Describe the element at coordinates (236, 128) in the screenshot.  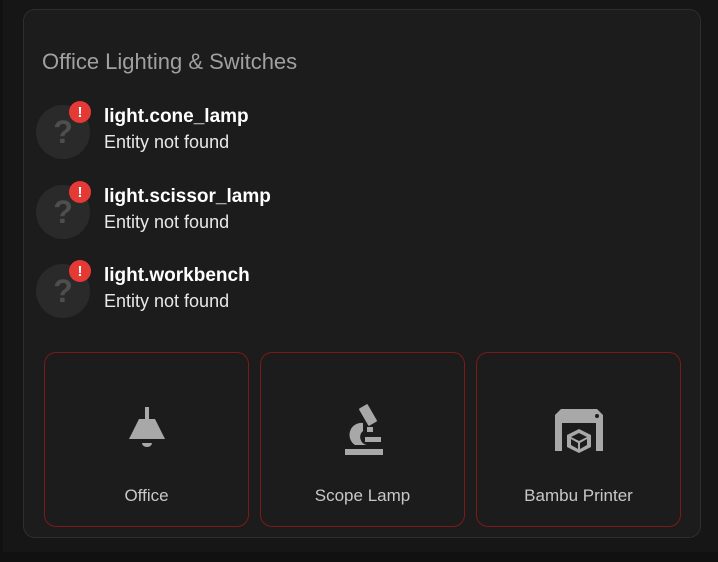
I see `entity-row-cone-lamp: ? ! light.cone_lamp Entity not found` at that location.